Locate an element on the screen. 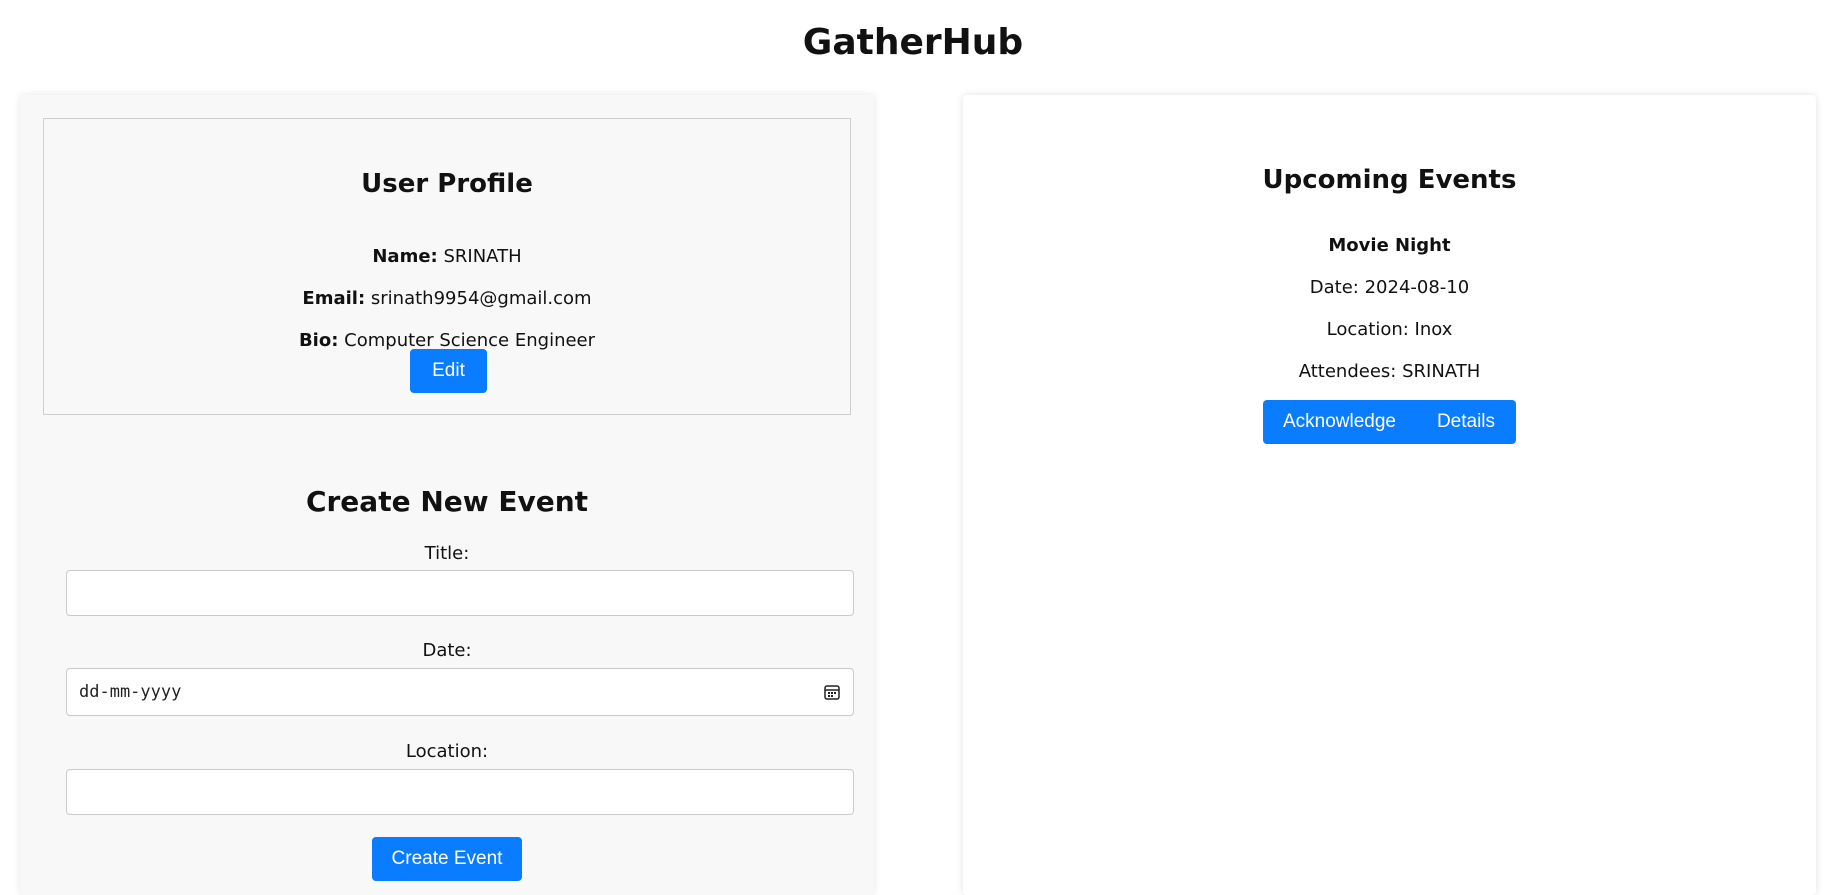 Image resolution: width=1826 pixels, height=895 pixels. profile-name-label: Name: is located at coordinates (405, 256).